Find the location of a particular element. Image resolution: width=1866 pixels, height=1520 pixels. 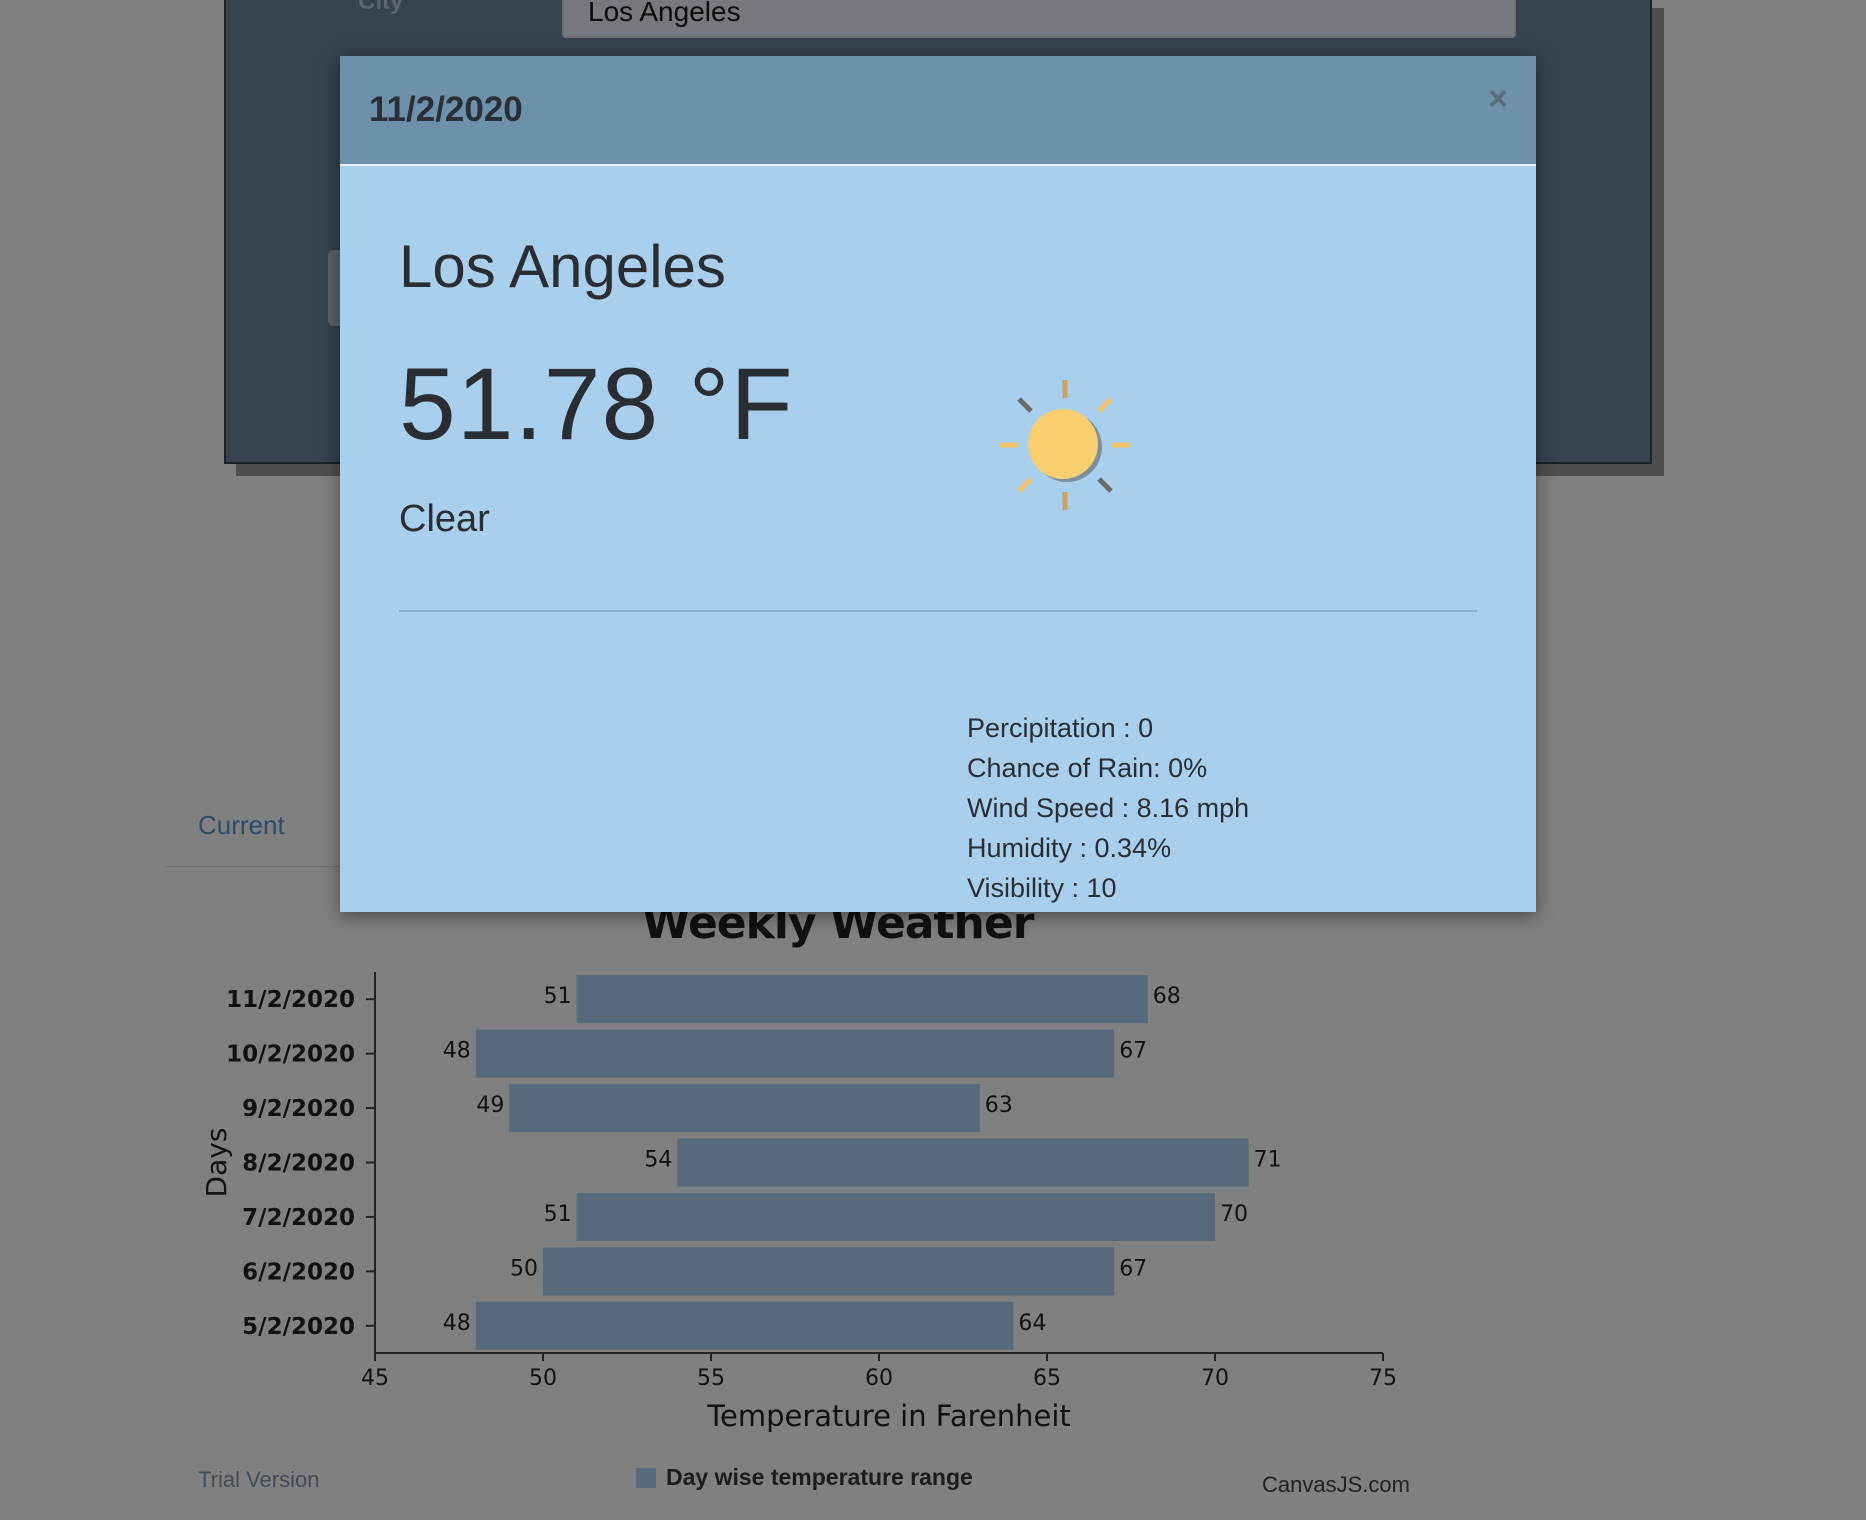

bar-high-label: 70 is located at coordinates (1234, 1214).